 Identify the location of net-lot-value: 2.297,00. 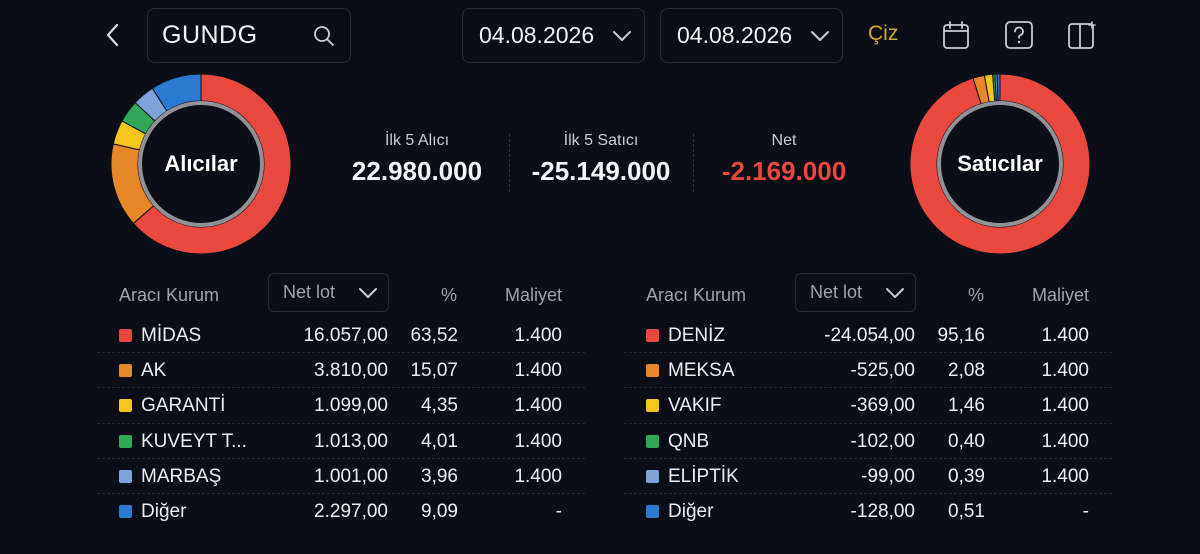
(351, 511).